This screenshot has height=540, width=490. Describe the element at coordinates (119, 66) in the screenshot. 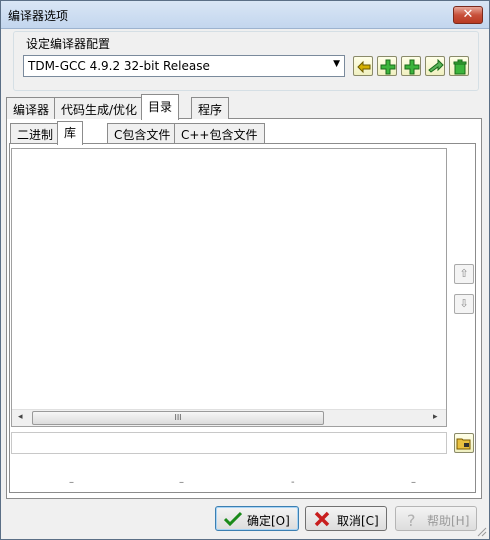

I see `compiler-set-value: TDM-GCC 4.9.2 32-bit Release` at that location.